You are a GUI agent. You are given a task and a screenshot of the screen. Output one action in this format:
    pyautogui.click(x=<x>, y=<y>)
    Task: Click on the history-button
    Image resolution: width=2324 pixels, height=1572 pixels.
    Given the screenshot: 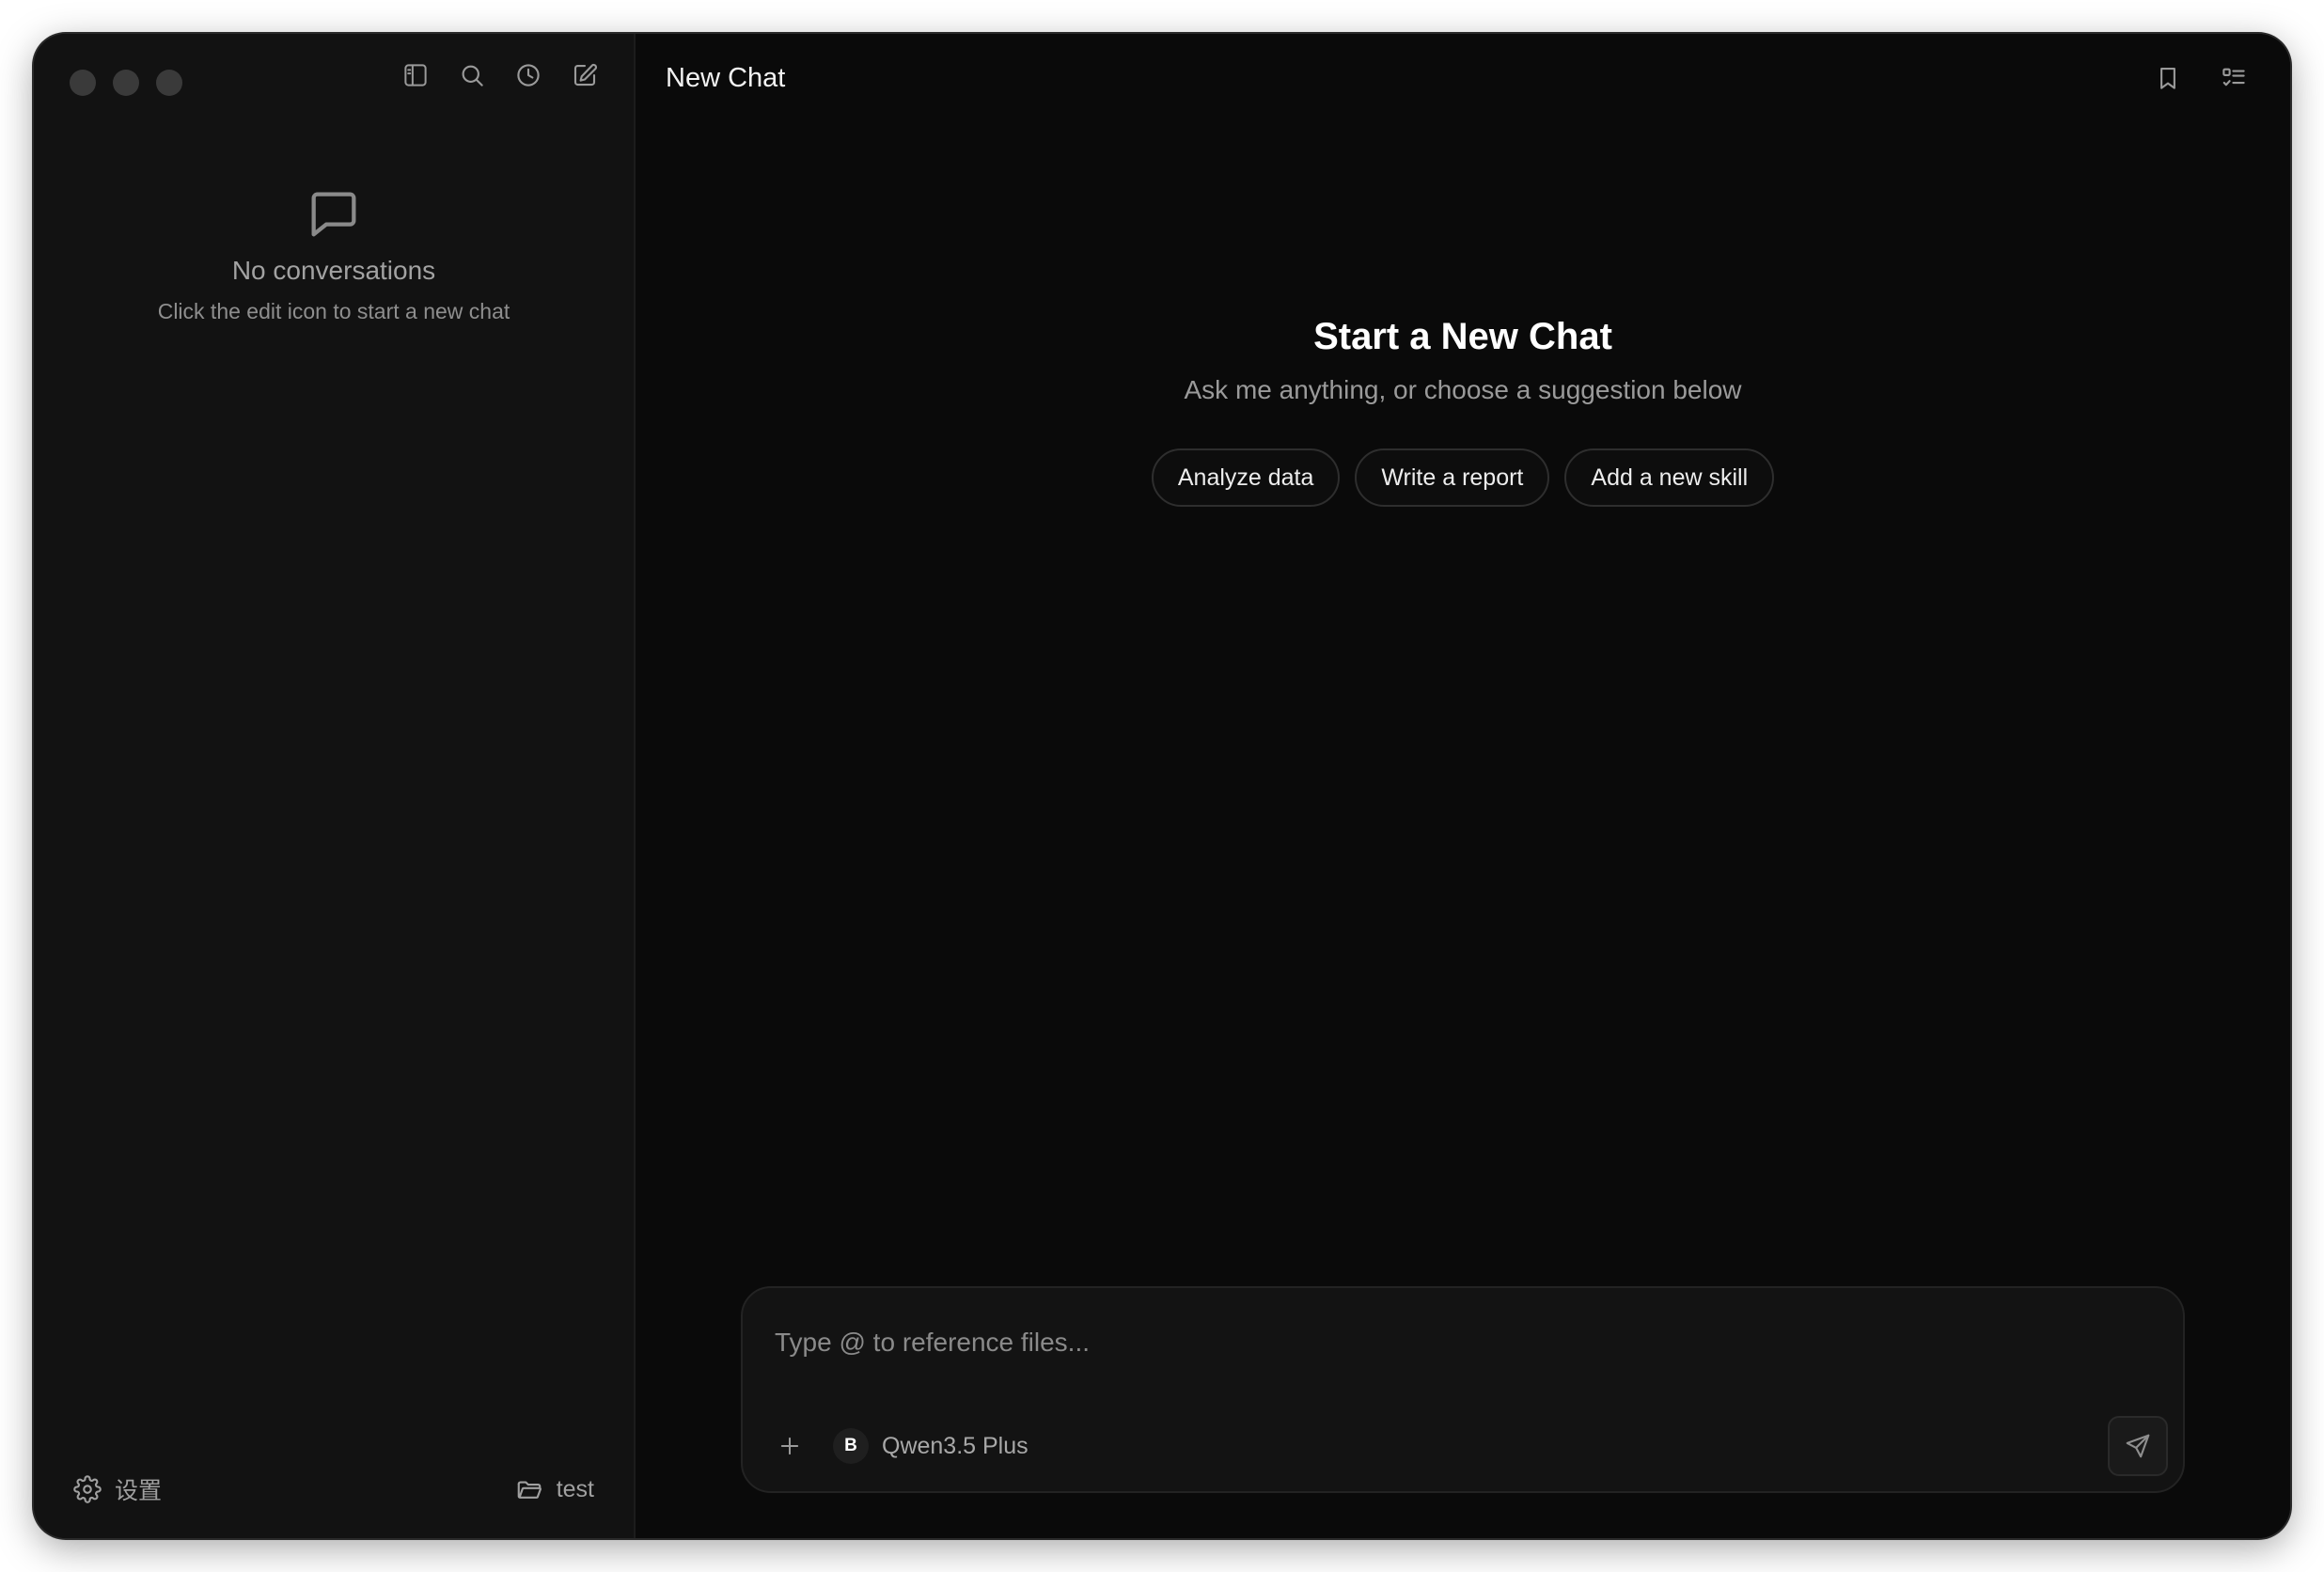 What is the action you would take?
    pyautogui.click(x=529, y=76)
    